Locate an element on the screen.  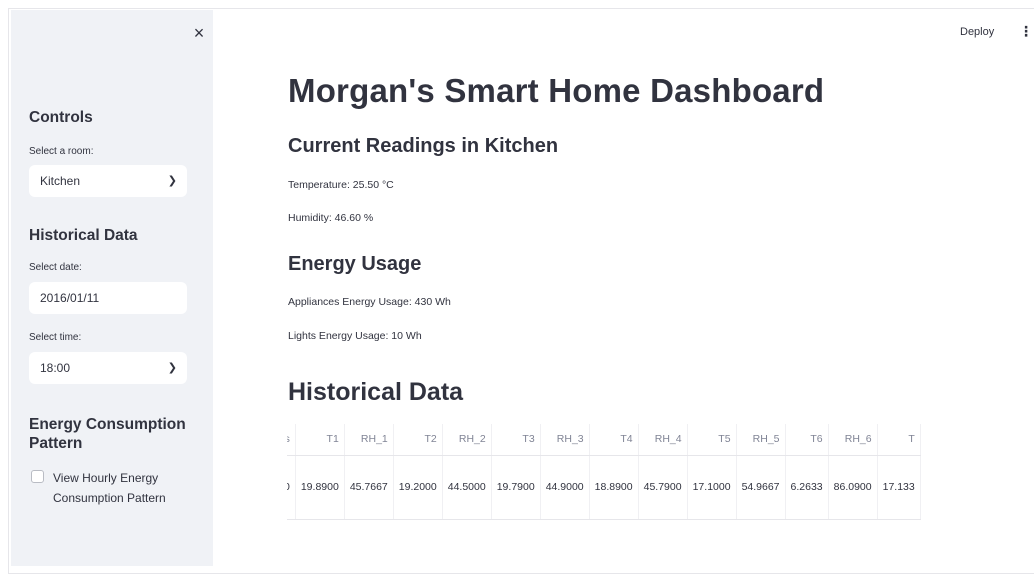
table-cell: 17.133 is located at coordinates (899, 487).